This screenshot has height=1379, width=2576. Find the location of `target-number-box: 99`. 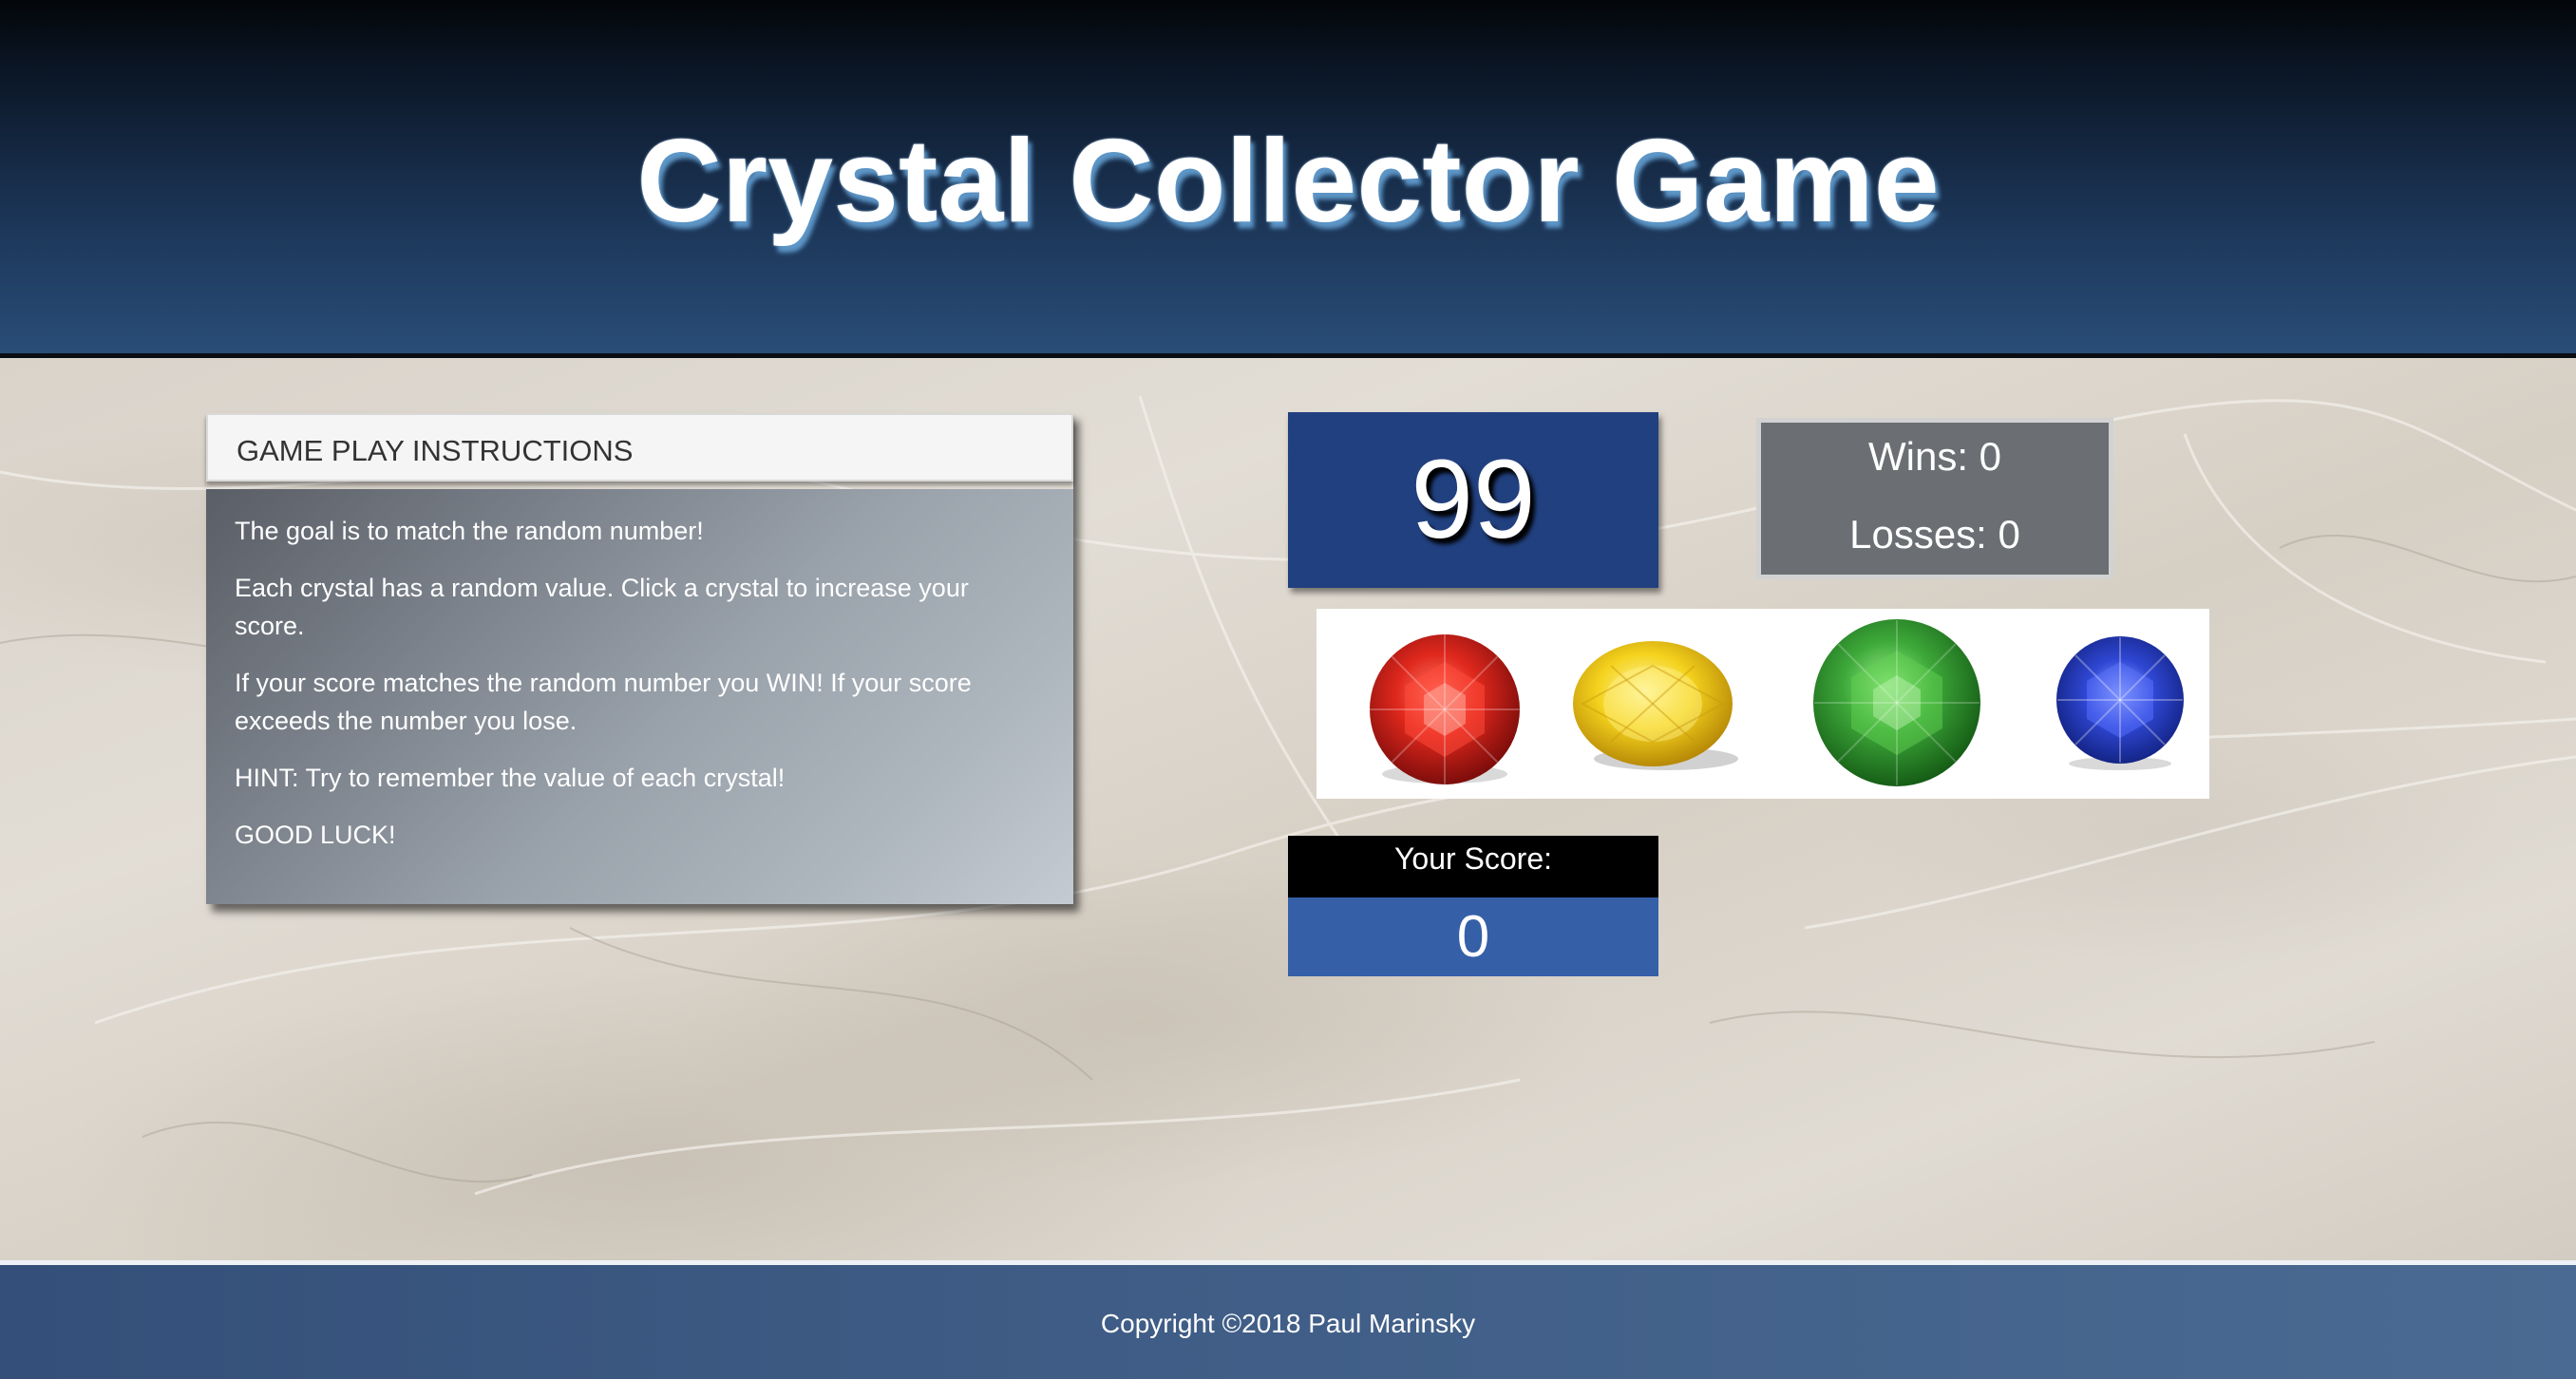

target-number-box: 99 is located at coordinates (1473, 500).